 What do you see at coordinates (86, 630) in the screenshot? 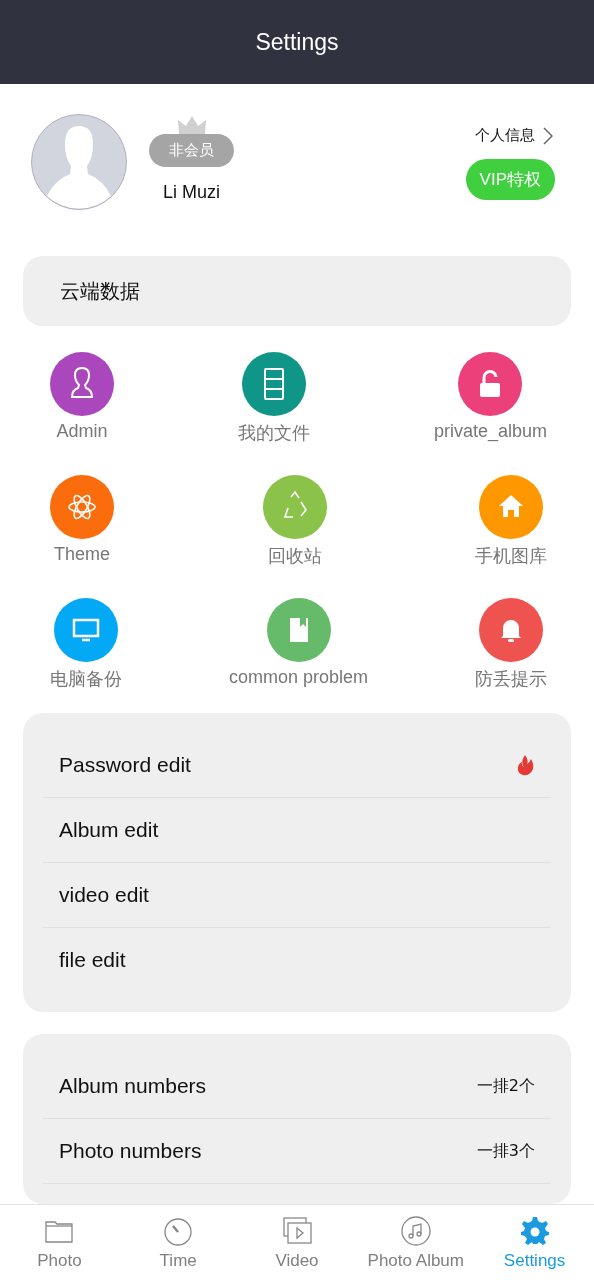
I see `monitor-icon` at bounding box center [86, 630].